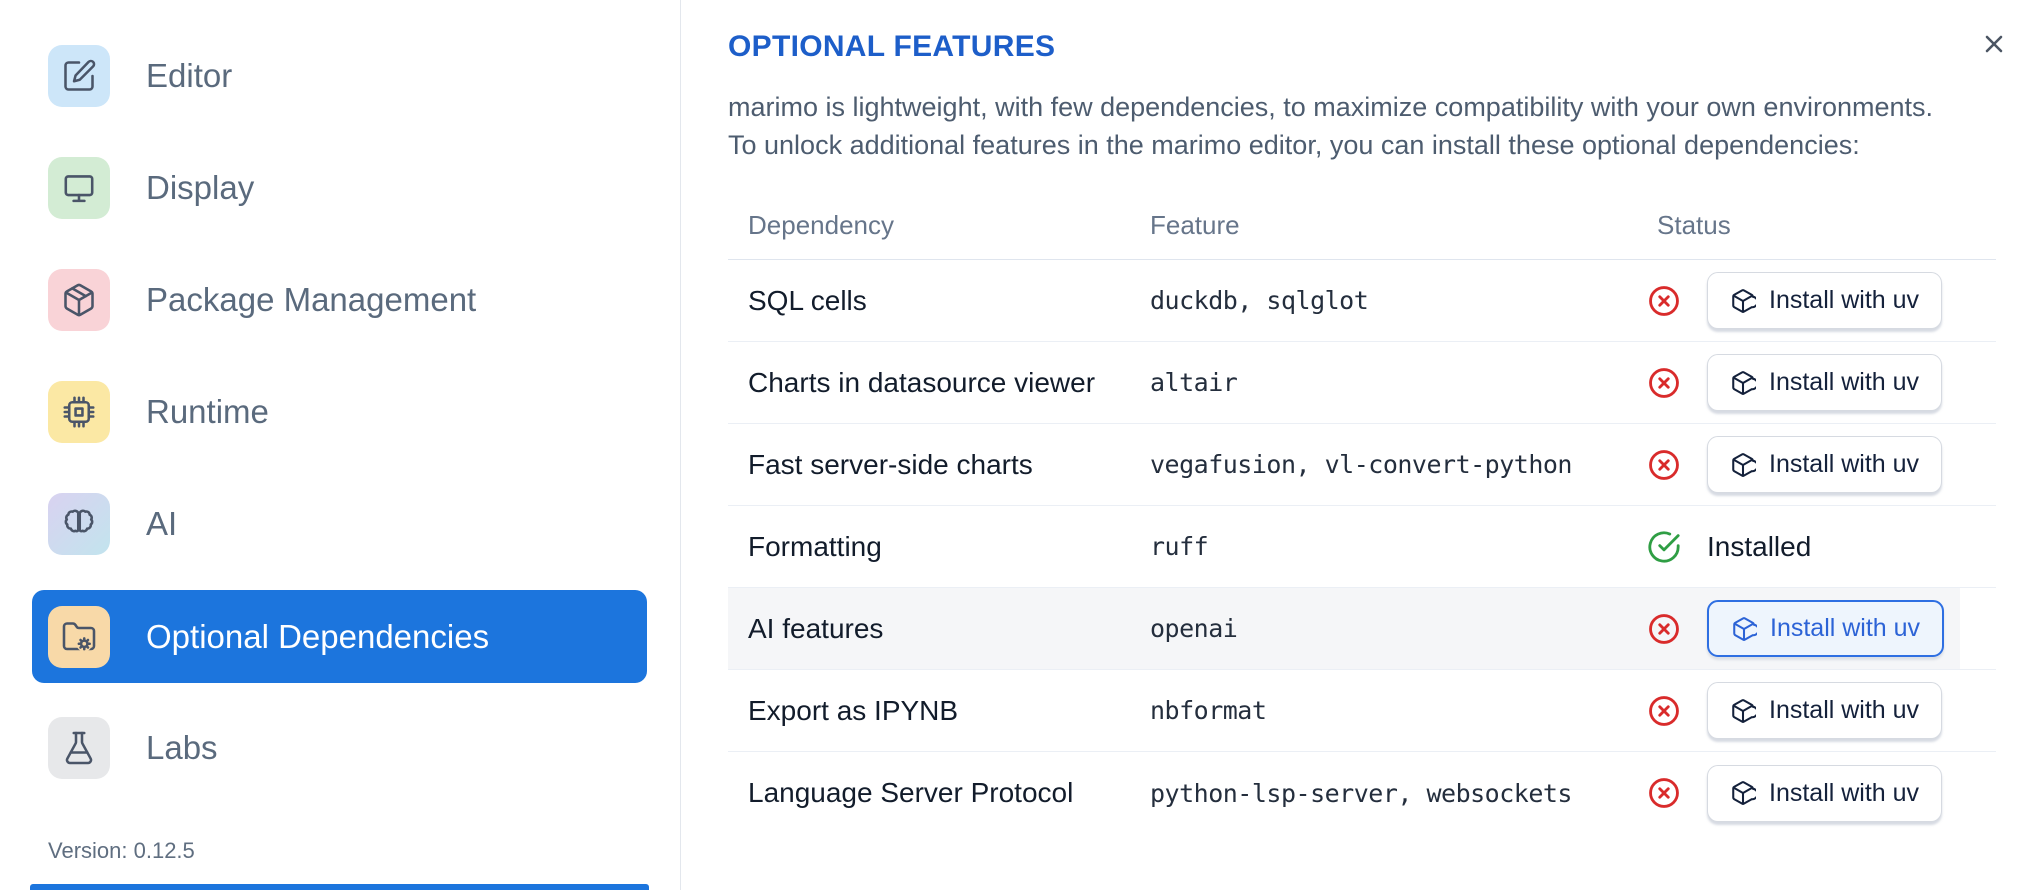 Image resolution: width=2042 pixels, height=890 pixels. What do you see at coordinates (79, 636) in the screenshot?
I see `folder-cog-icon` at bounding box center [79, 636].